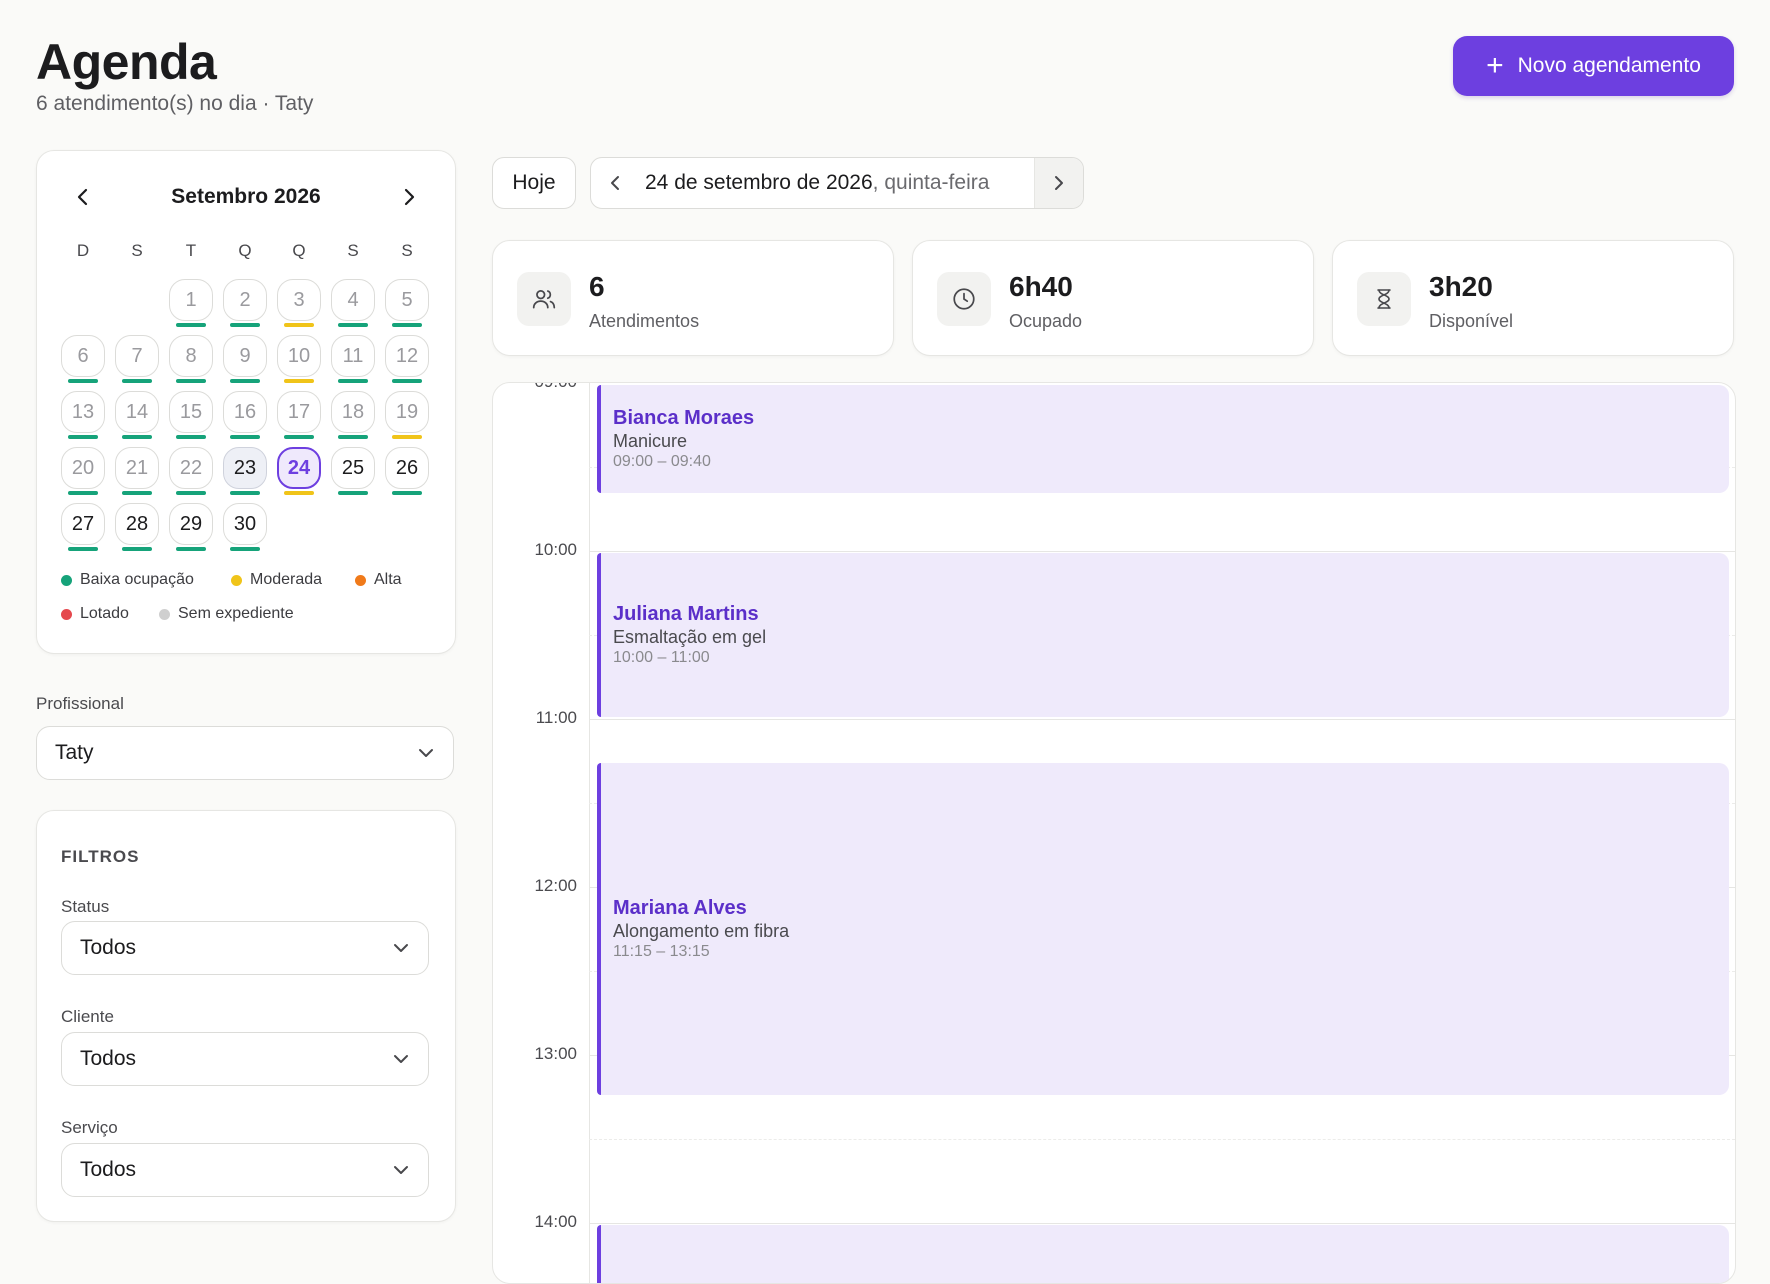  I want to click on new-appointment-button: + Novo agendamento, so click(1593, 66).